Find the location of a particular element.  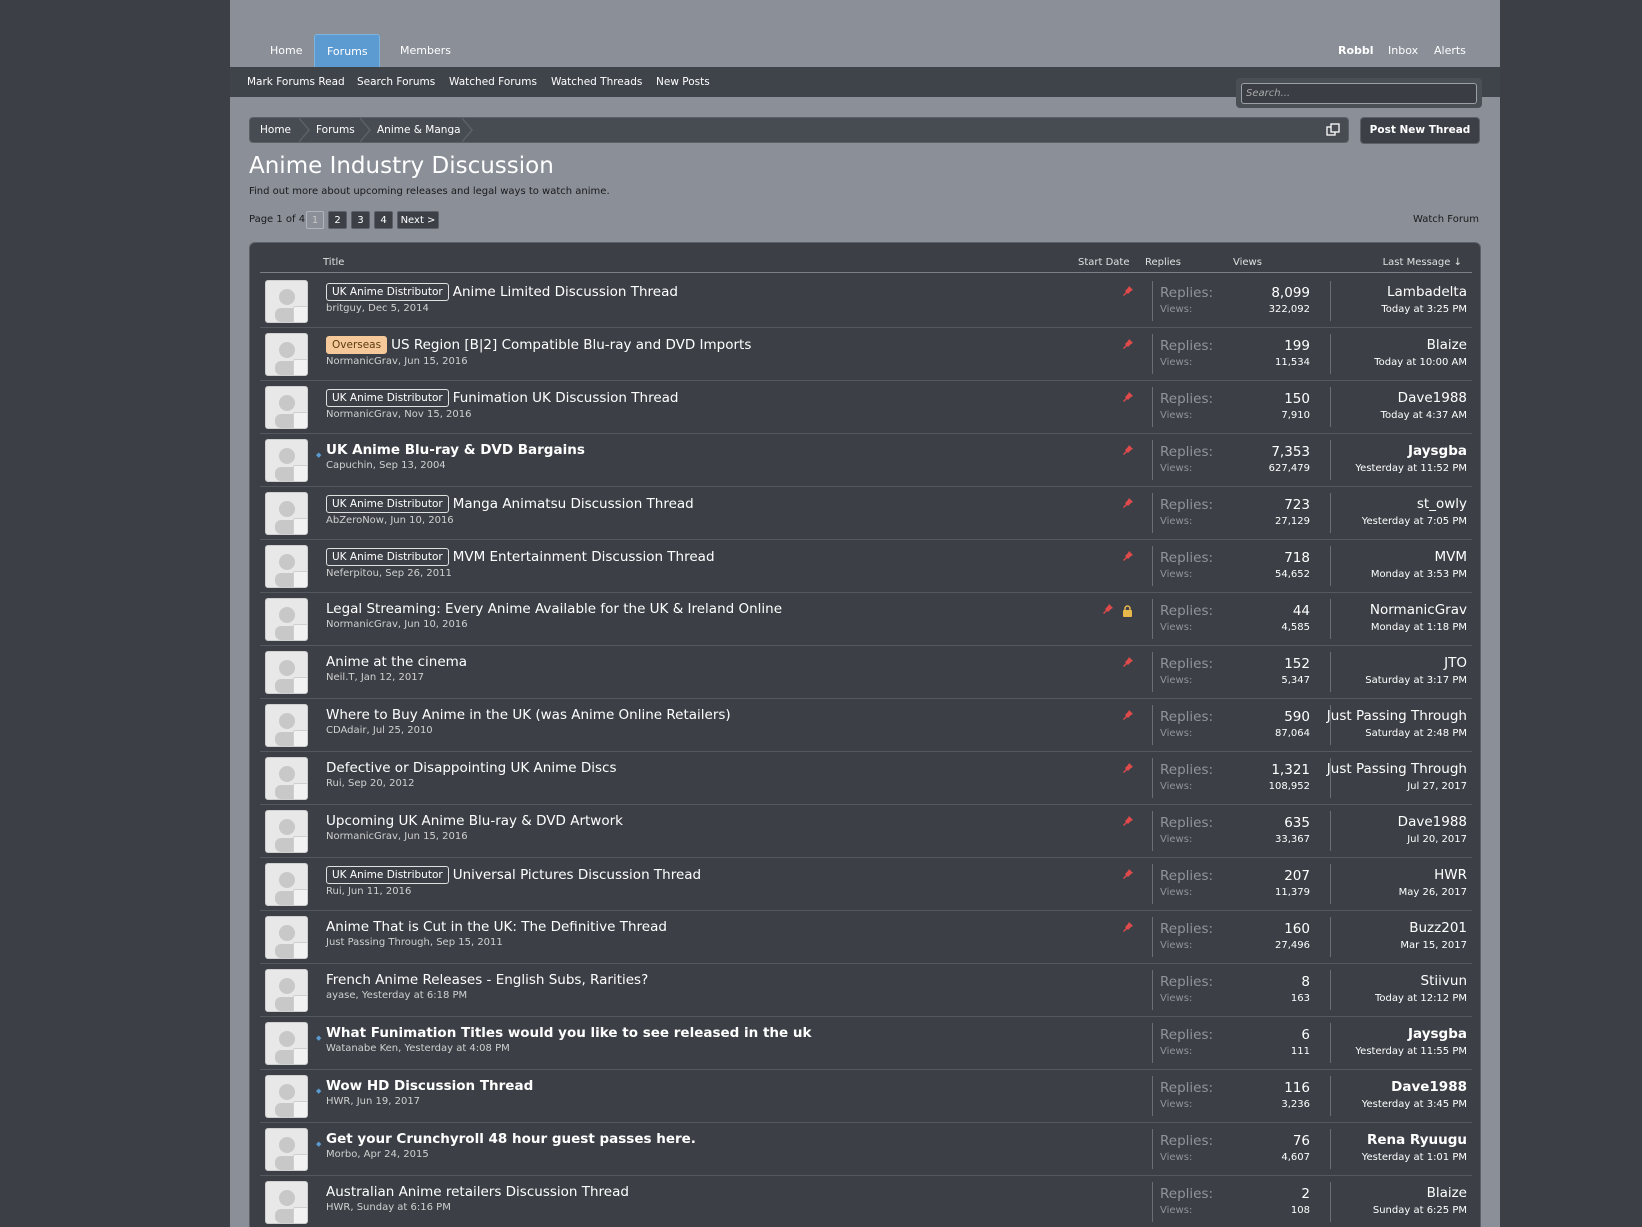

last-message-time: Saturday at 3:17 PM is located at coordinates (1416, 680).